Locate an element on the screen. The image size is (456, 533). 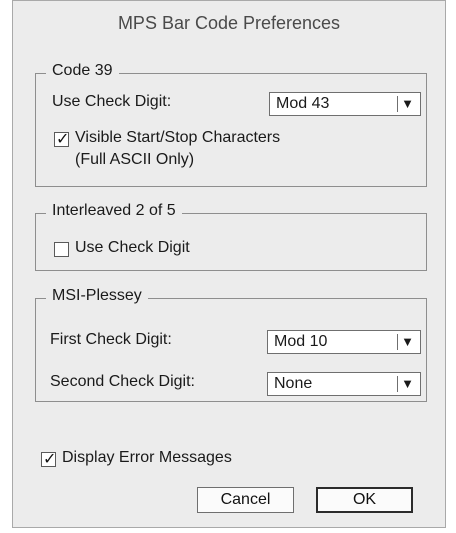
msi-second-check-digit-label: Second Check Digit: is located at coordinates (122, 381).